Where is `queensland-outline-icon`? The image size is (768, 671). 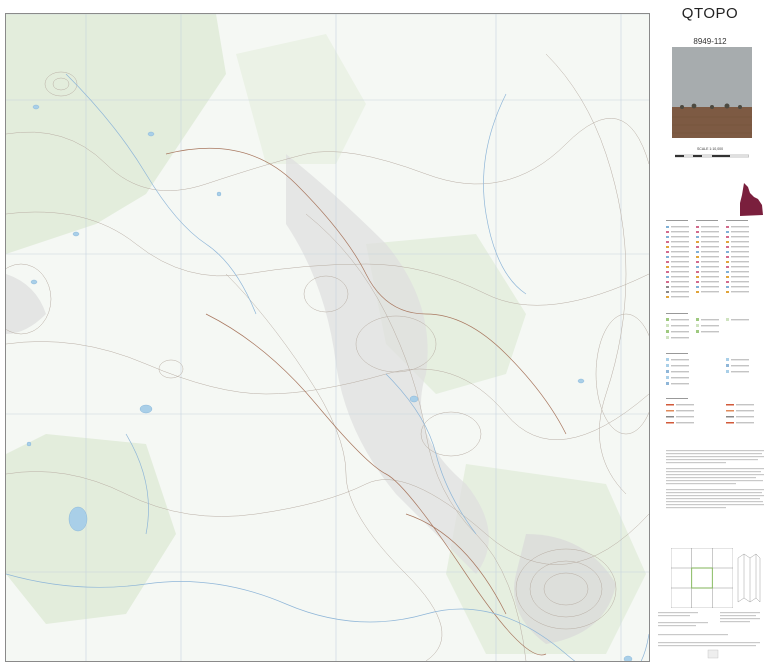 queensland-outline-icon is located at coordinates (751, 199).